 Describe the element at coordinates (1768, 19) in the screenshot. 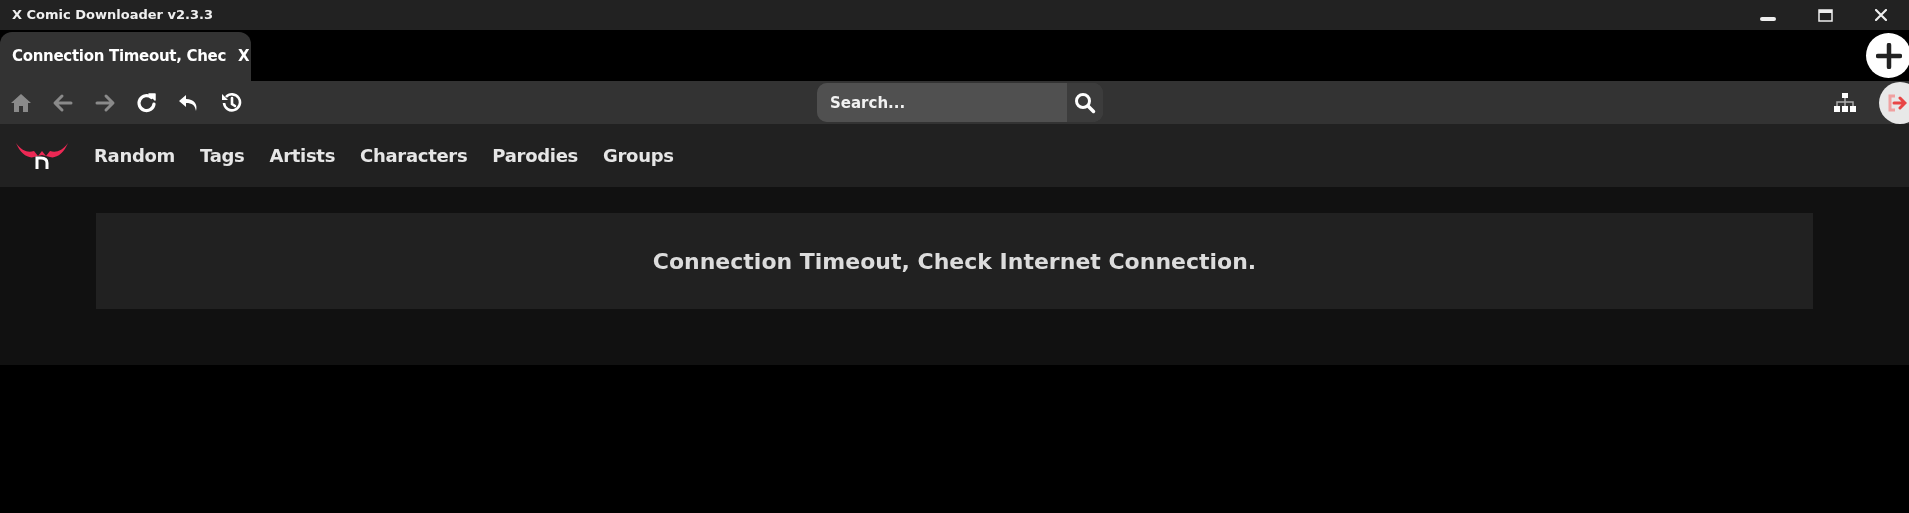

I see `minimize-icon` at that location.